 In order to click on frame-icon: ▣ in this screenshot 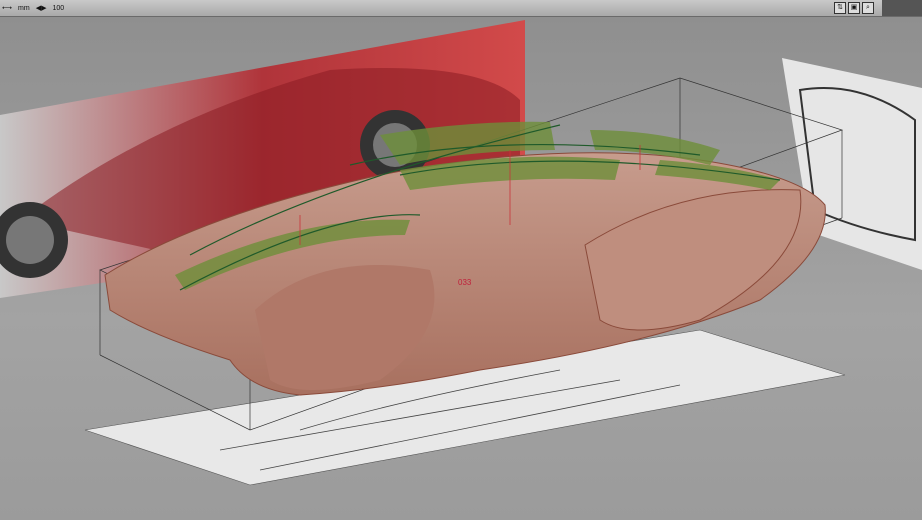, I will do `click(854, 8)`.